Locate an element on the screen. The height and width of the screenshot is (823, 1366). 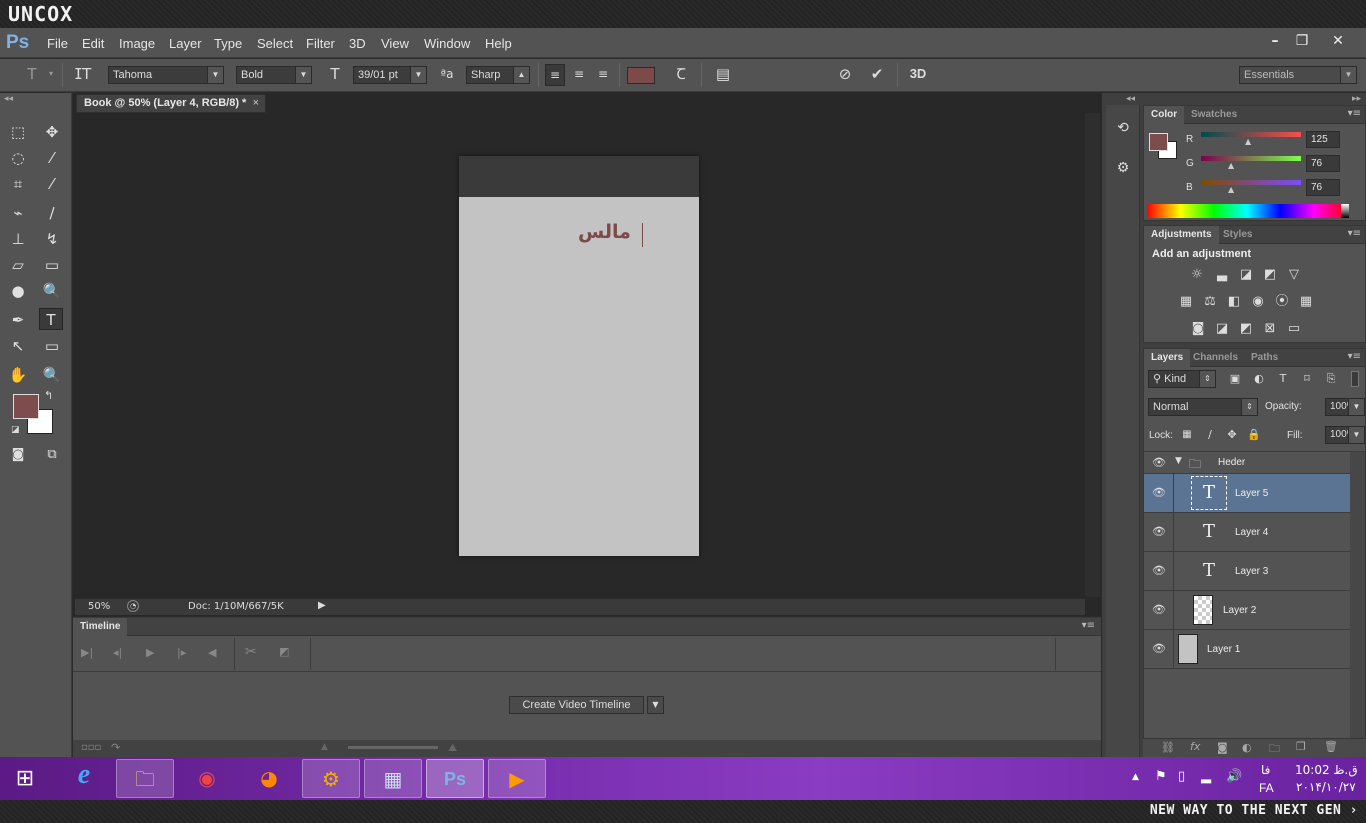
menu-layer: Layer is located at coordinates (185, 43).